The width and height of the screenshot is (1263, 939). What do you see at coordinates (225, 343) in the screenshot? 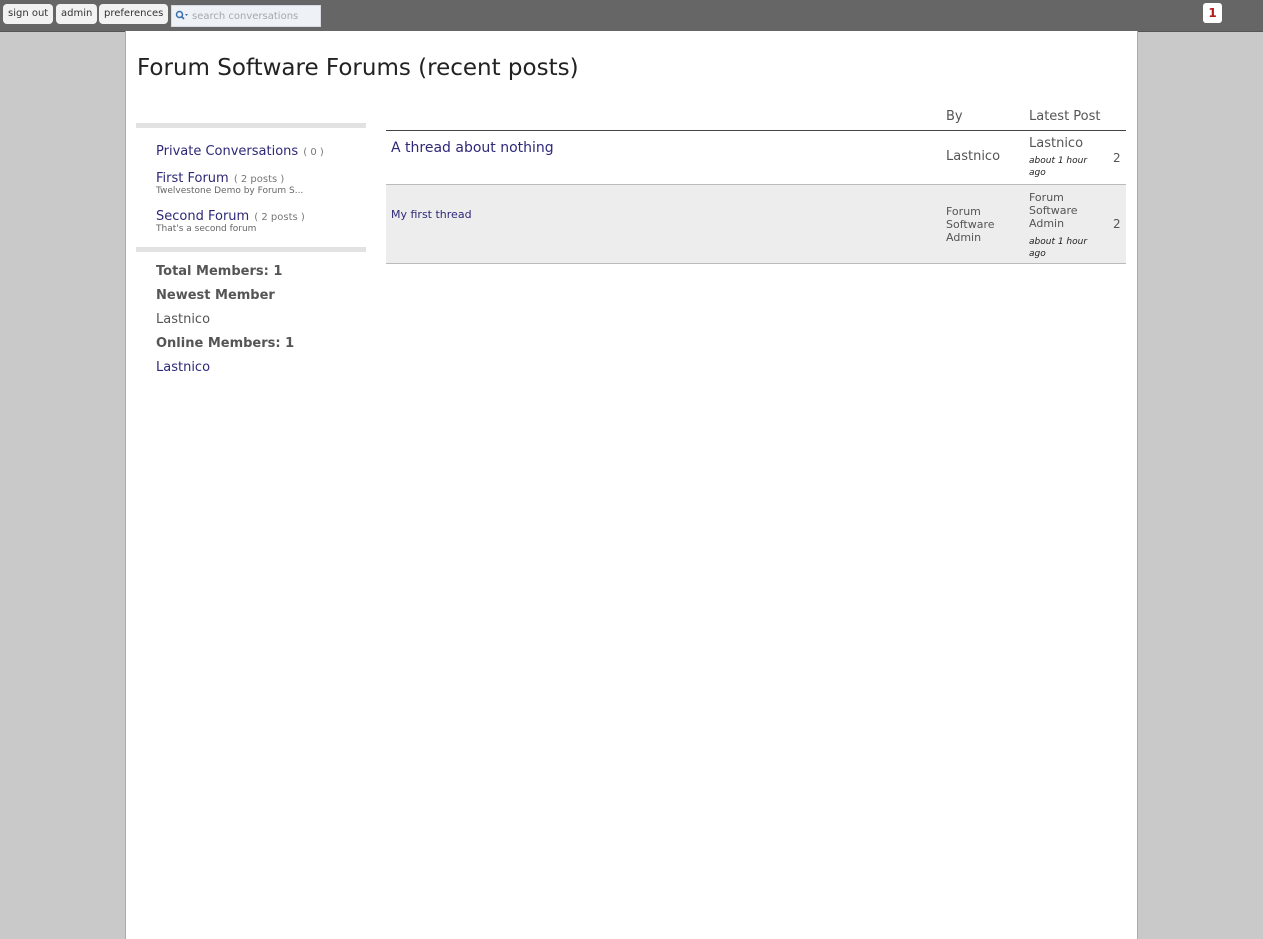
I see `online-members-label: Online Members: 1` at bounding box center [225, 343].